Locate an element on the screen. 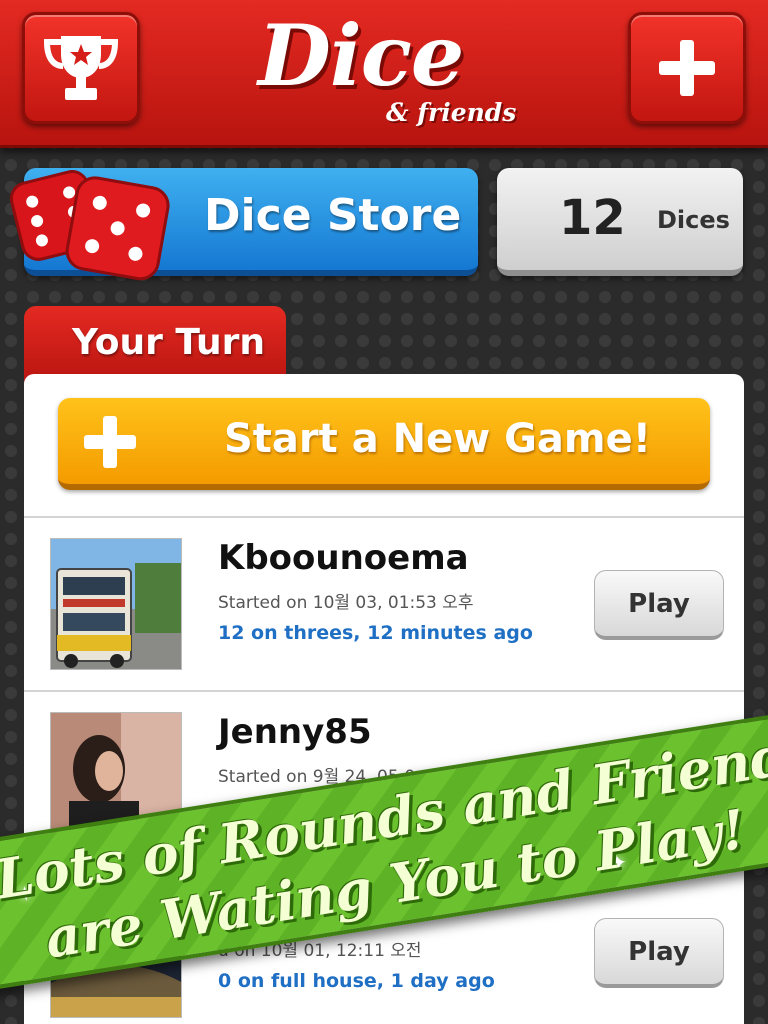  app-logo-title: Dice is located at coordinates (361, 55).